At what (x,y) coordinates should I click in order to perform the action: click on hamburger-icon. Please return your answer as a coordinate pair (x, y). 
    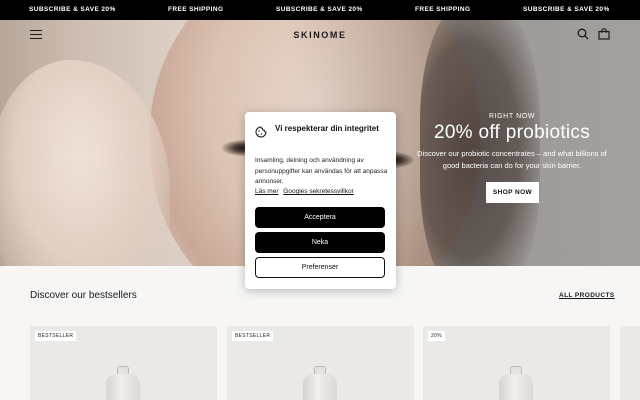
    Looking at the image, I should click on (36, 34).